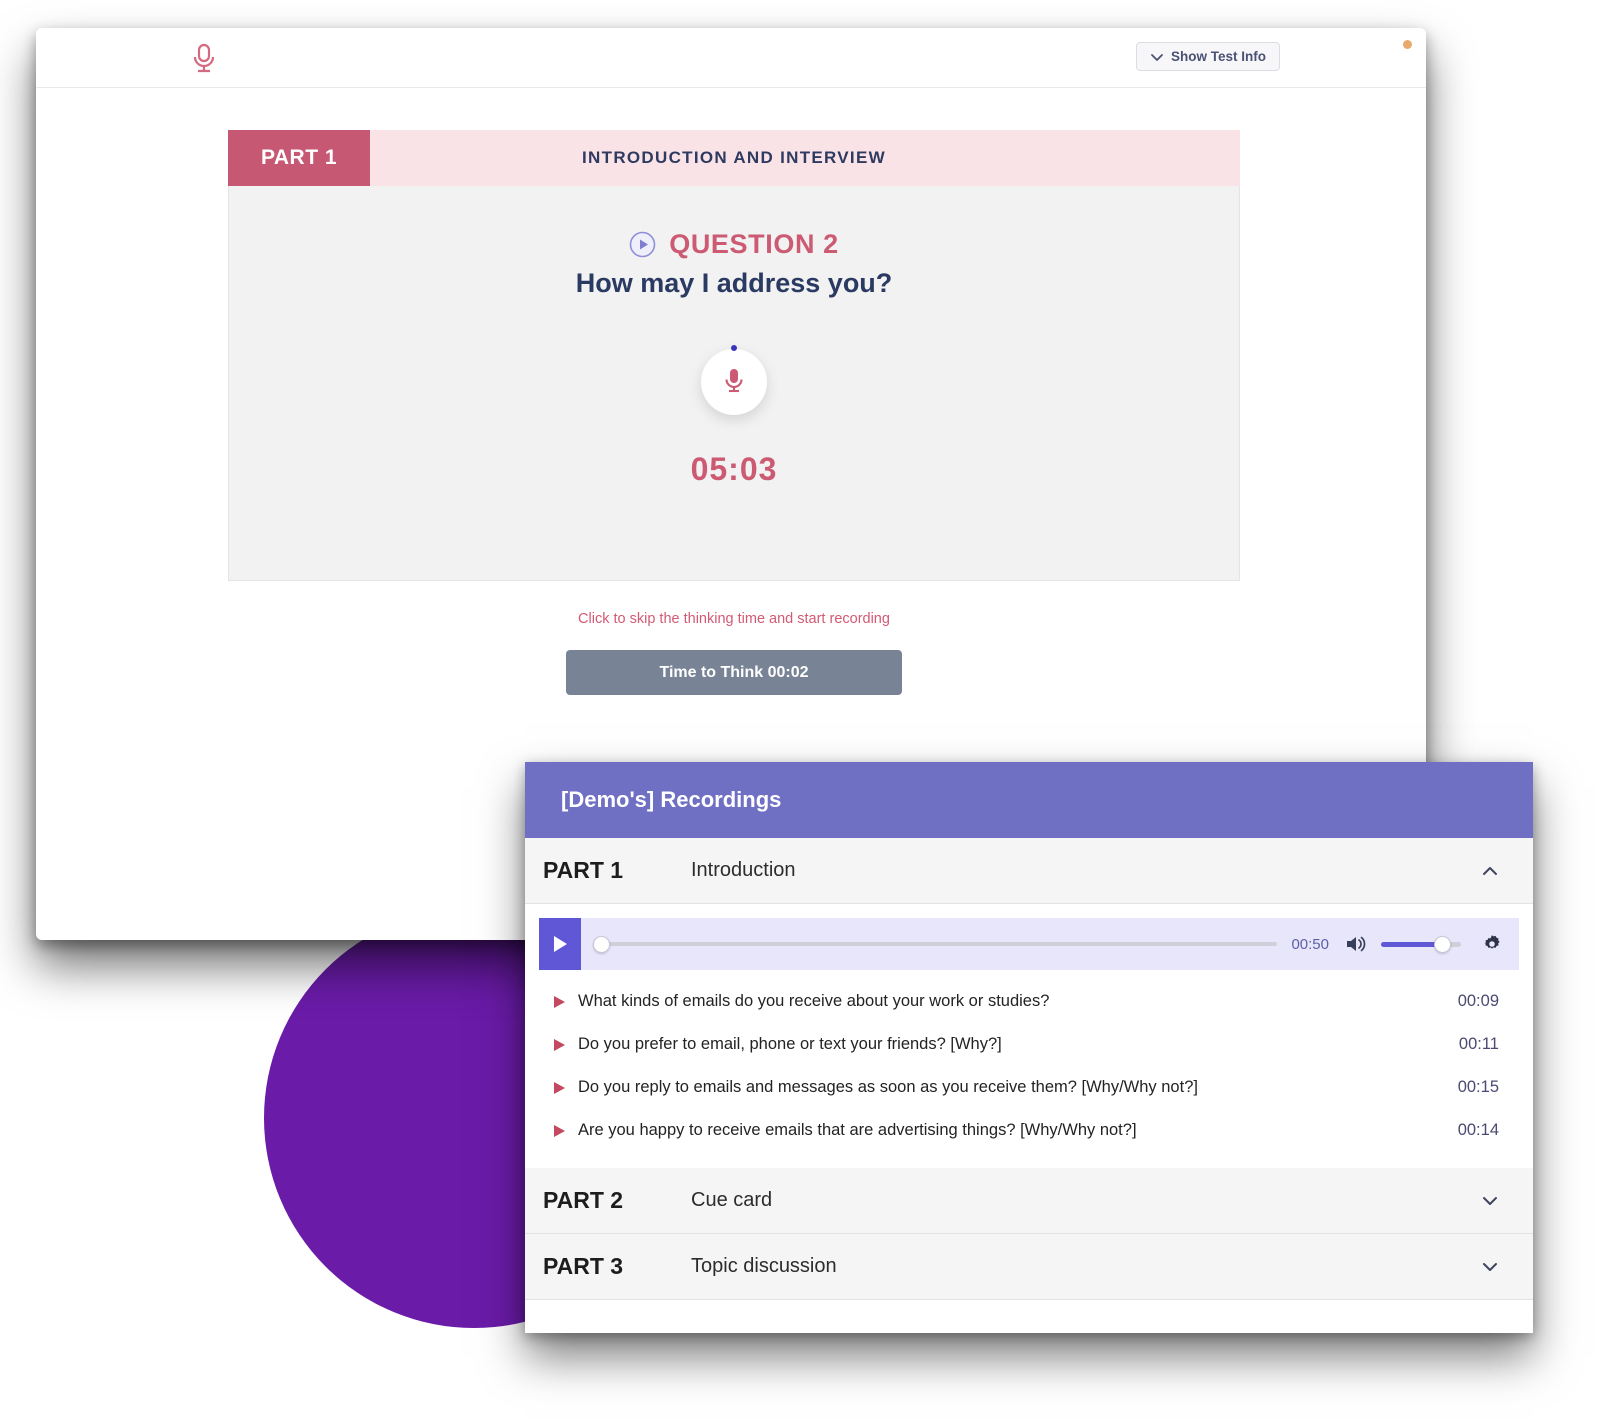 The width and height of the screenshot is (1600, 1423). Describe the element at coordinates (1218, 56) in the screenshot. I see `show-test-info-label: Show Test Info` at that location.